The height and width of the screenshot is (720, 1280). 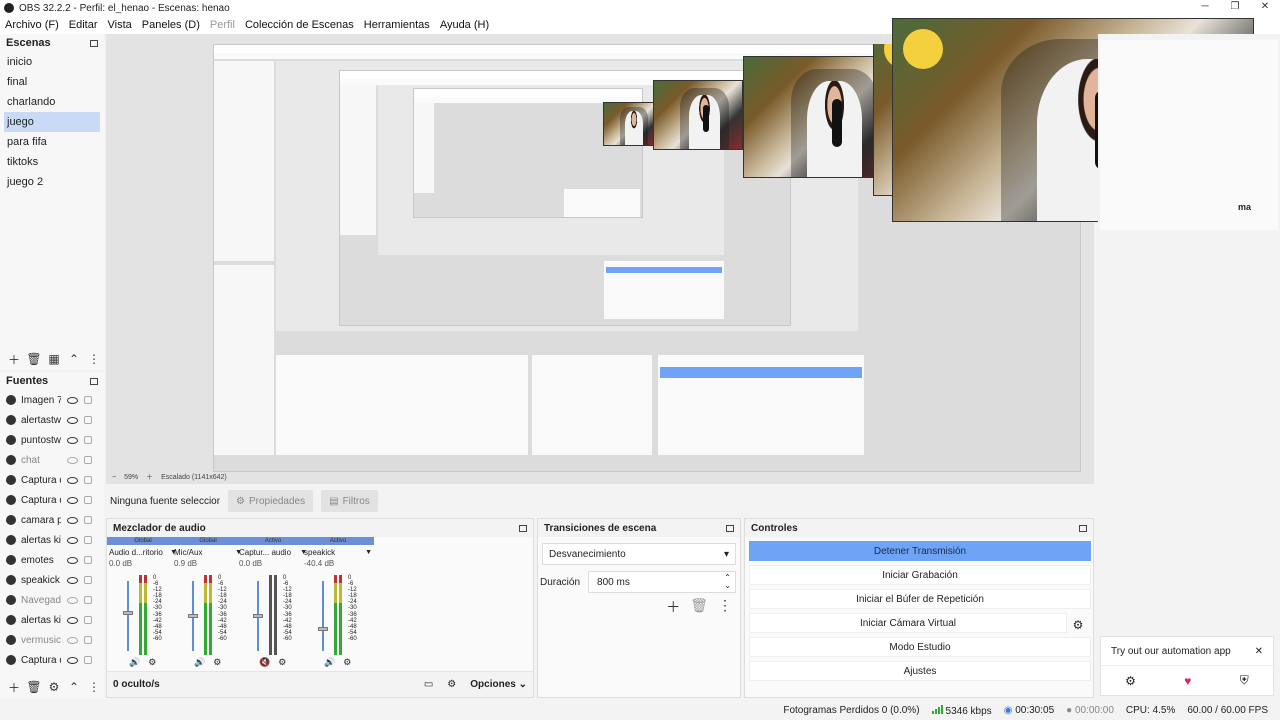 I want to click on zoom-out-icon: −, so click(x=114, y=477).